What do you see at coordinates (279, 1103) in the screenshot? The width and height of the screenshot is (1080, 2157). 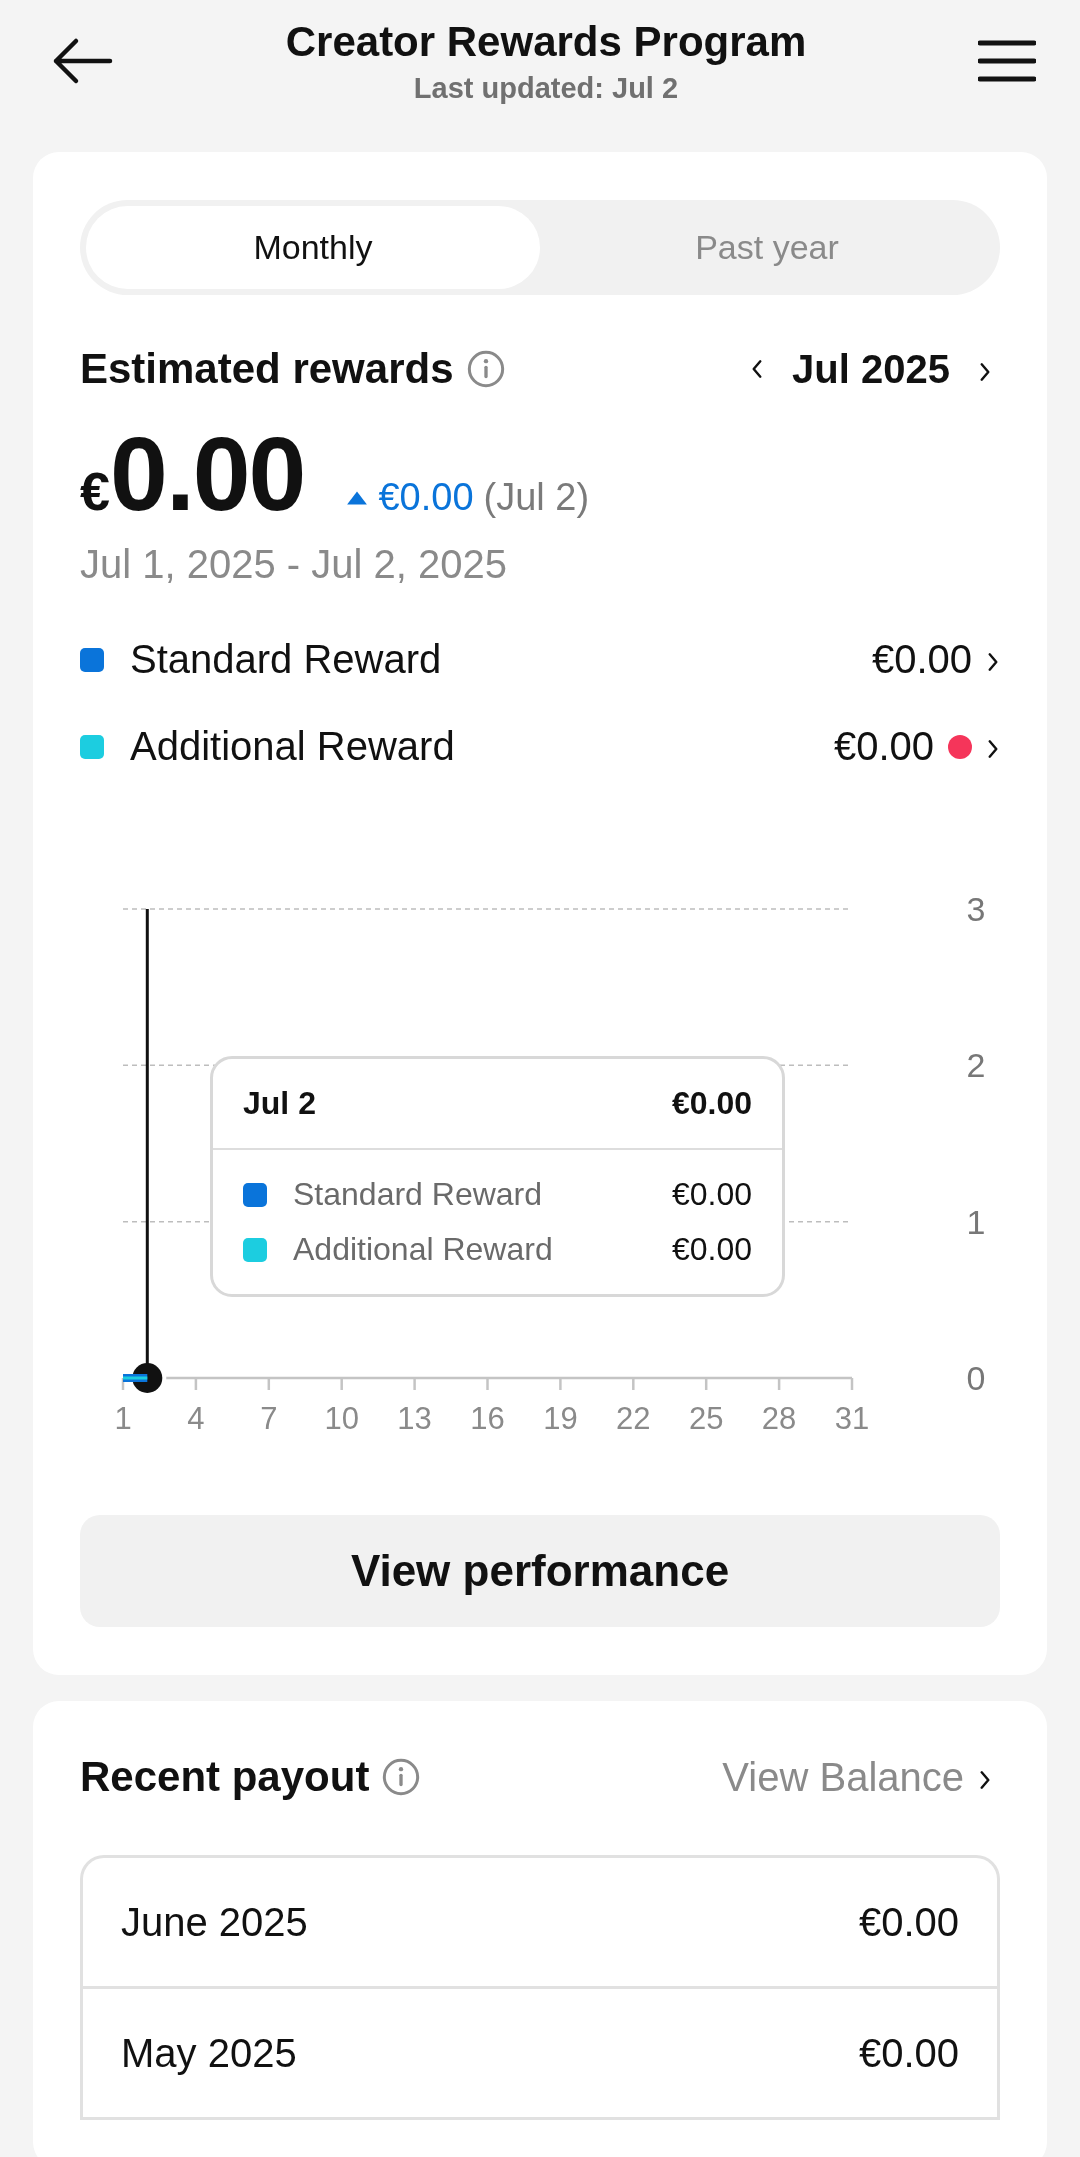 I see `tooltip-date: Jul 2` at bounding box center [279, 1103].